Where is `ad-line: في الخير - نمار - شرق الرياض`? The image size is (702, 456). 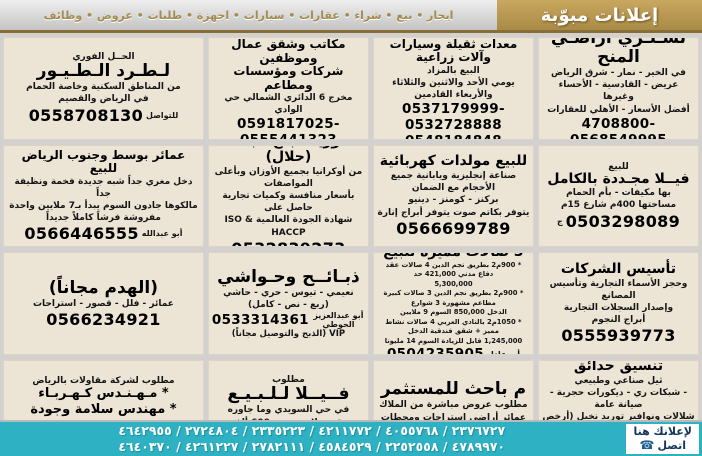 ad-line: في الخير - نمار - شرق الرياض is located at coordinates (618, 73).